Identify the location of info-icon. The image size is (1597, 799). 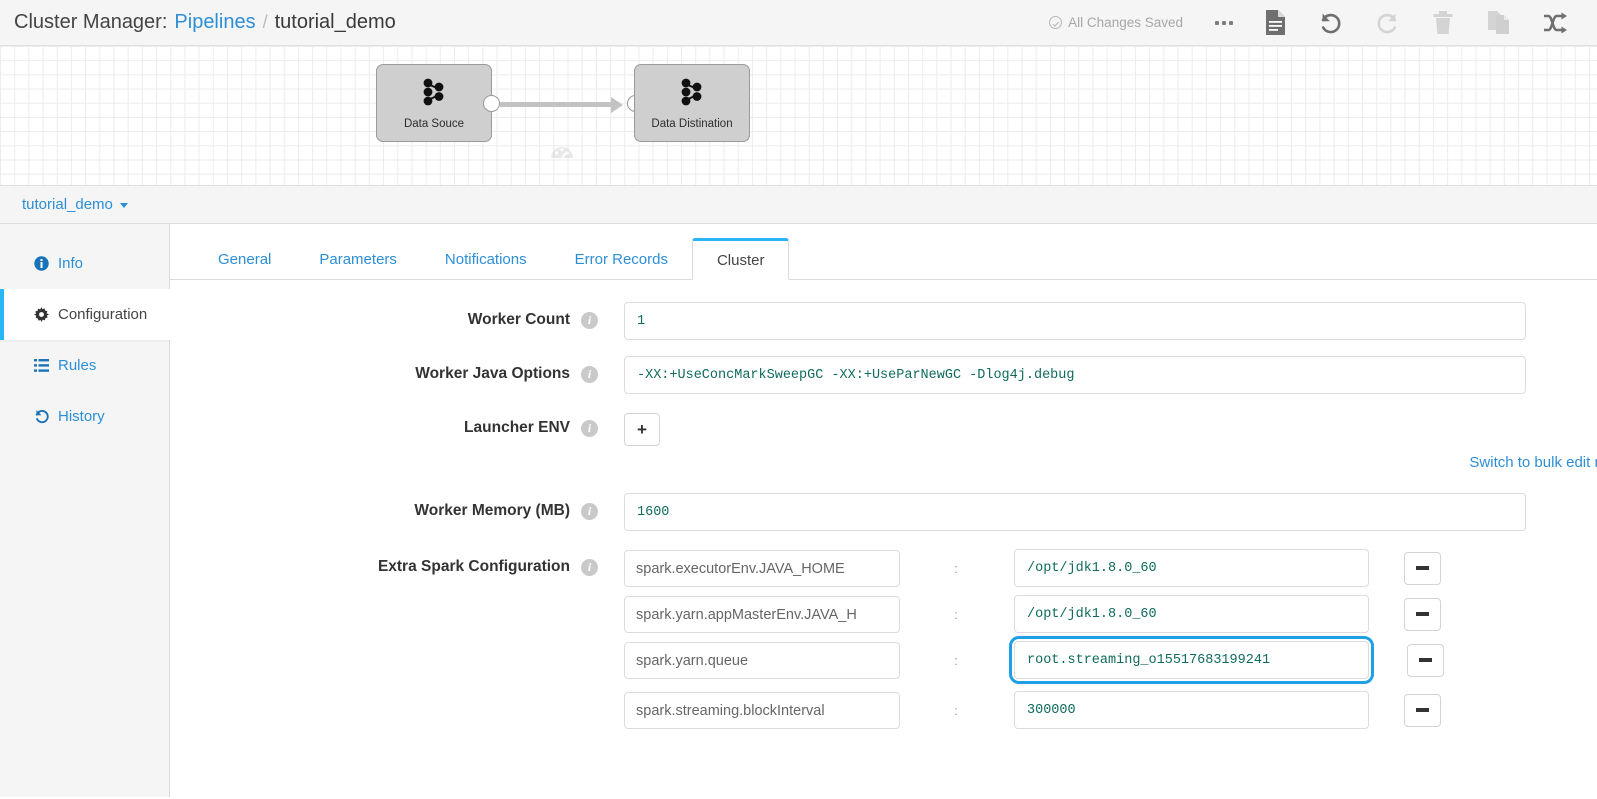
(41, 263).